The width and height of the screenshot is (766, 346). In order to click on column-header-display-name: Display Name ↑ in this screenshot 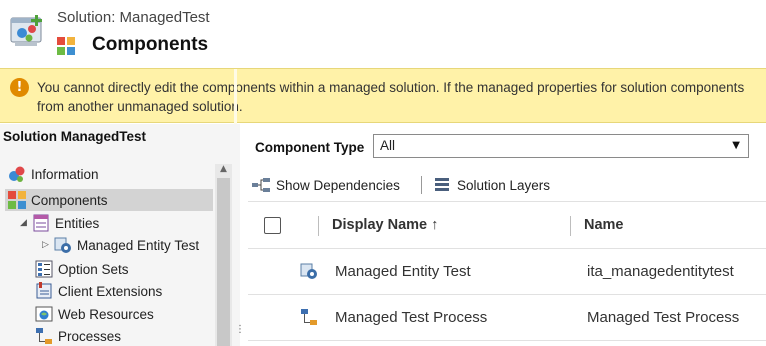, I will do `click(385, 225)`.